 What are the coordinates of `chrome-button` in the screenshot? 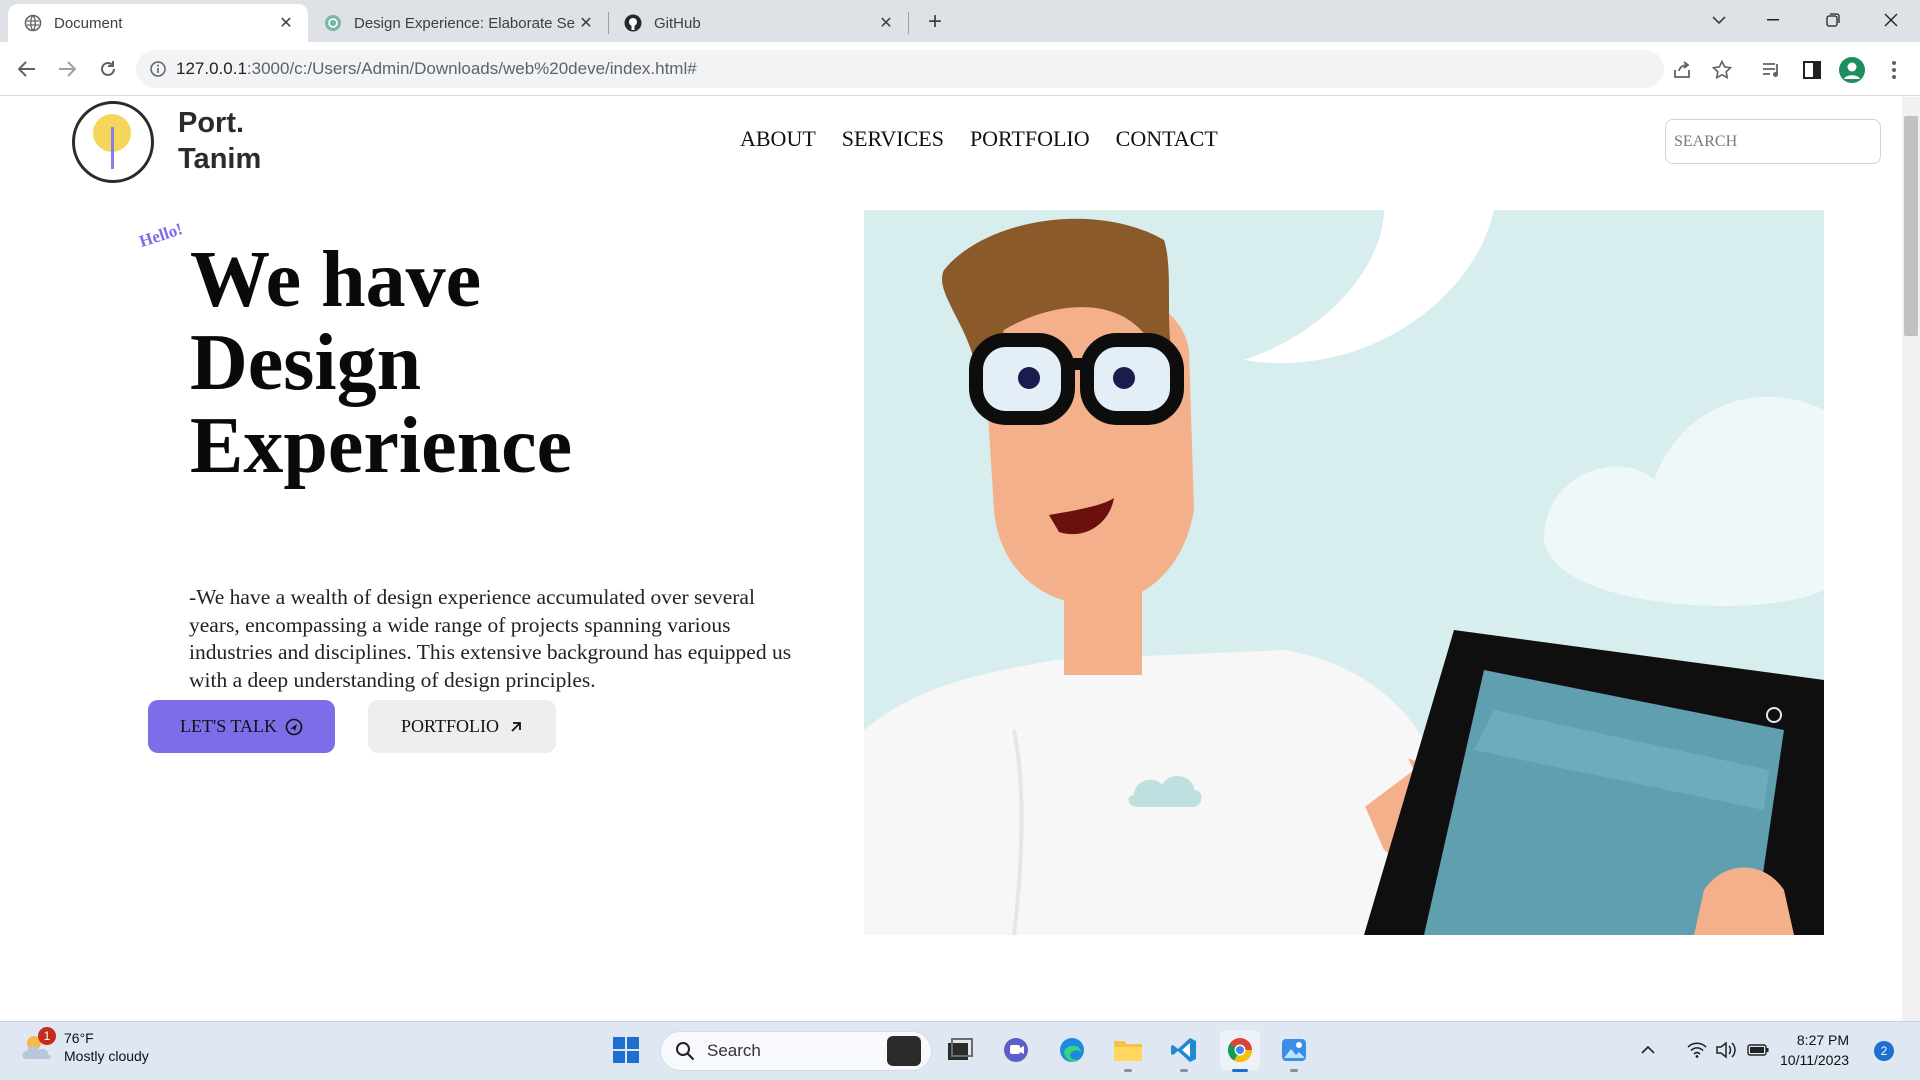 It's located at (1240, 1050).